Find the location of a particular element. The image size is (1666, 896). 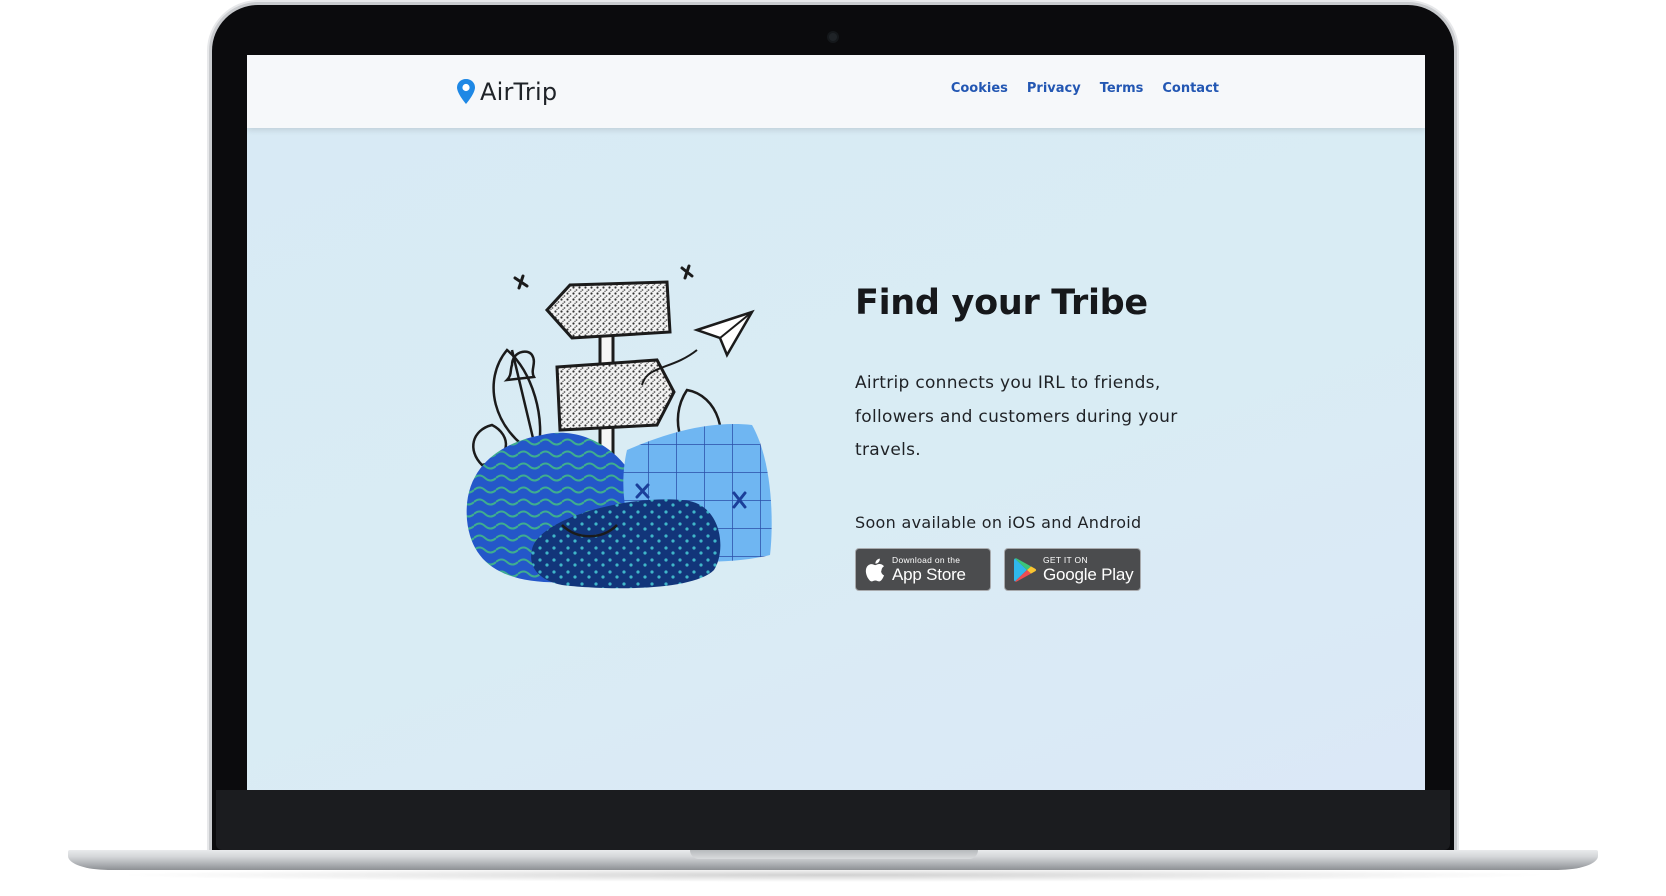

map-pin-icon is located at coordinates (466, 91).